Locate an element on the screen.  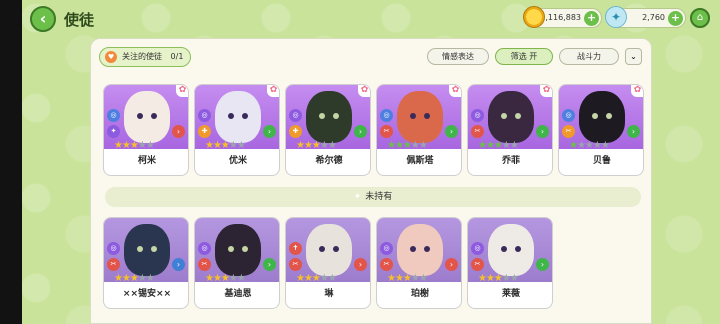
apostle-name: 优米 is located at coordinates (237, 161).